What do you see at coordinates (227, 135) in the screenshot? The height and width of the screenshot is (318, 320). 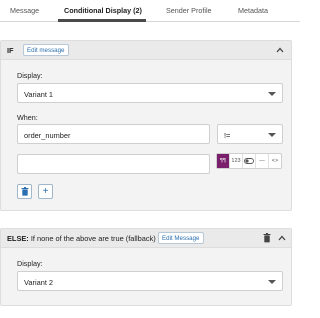 I see `operator-select-value: !=` at bounding box center [227, 135].